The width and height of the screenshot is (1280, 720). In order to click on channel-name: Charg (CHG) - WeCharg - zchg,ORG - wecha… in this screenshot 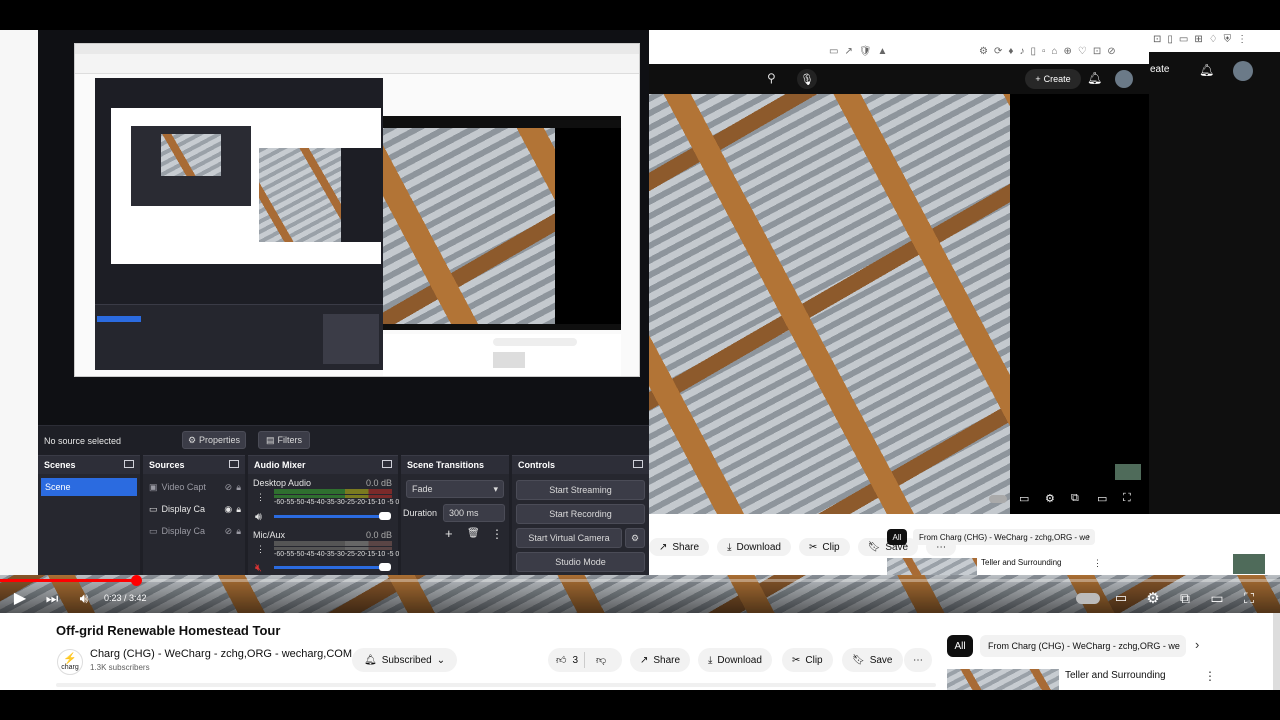, I will do `click(221, 654)`.